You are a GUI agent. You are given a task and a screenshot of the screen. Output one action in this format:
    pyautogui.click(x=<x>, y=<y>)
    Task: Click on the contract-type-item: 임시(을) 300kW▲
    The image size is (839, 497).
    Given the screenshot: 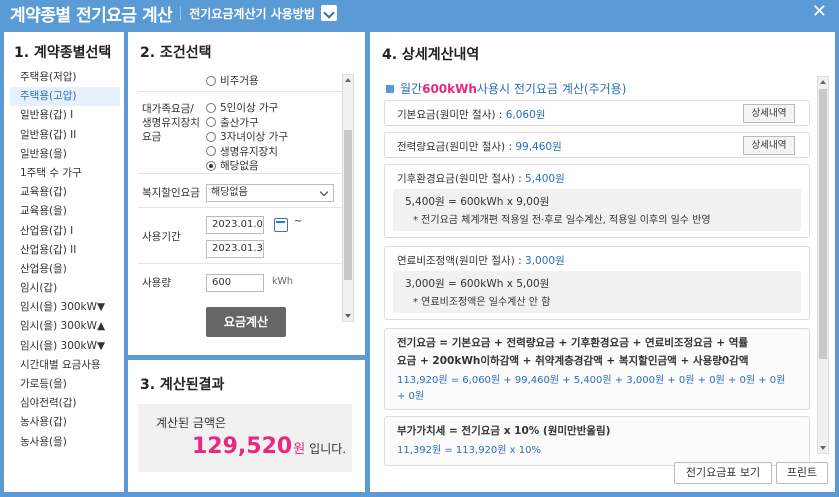 What is the action you would take?
    pyautogui.click(x=65, y=326)
    